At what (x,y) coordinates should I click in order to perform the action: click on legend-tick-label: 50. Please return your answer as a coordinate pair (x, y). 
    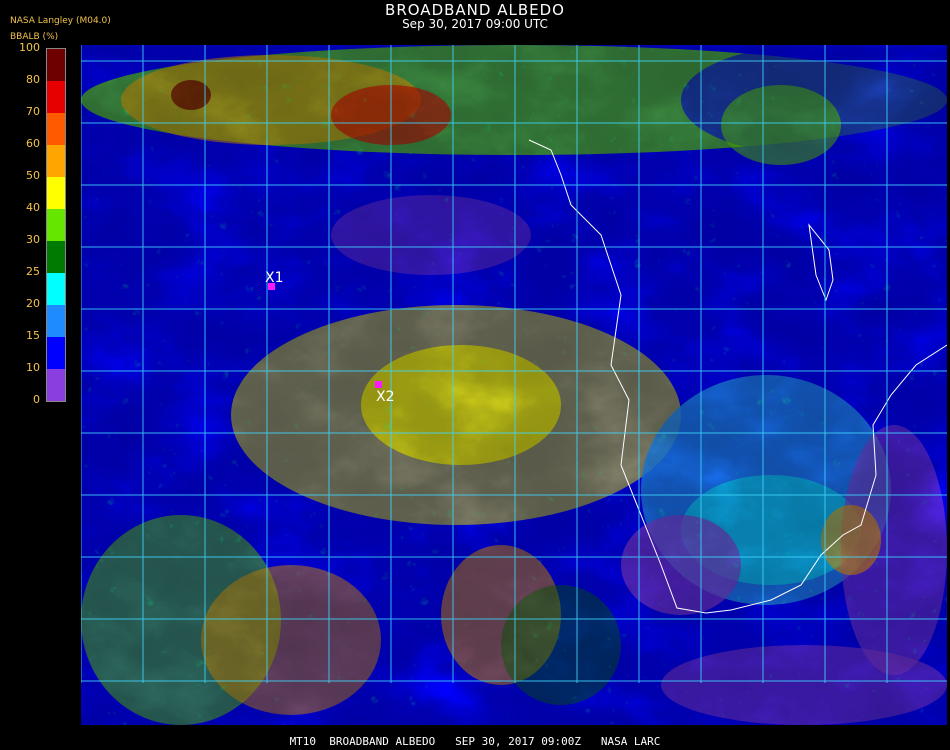
    Looking at the image, I should click on (33, 175).